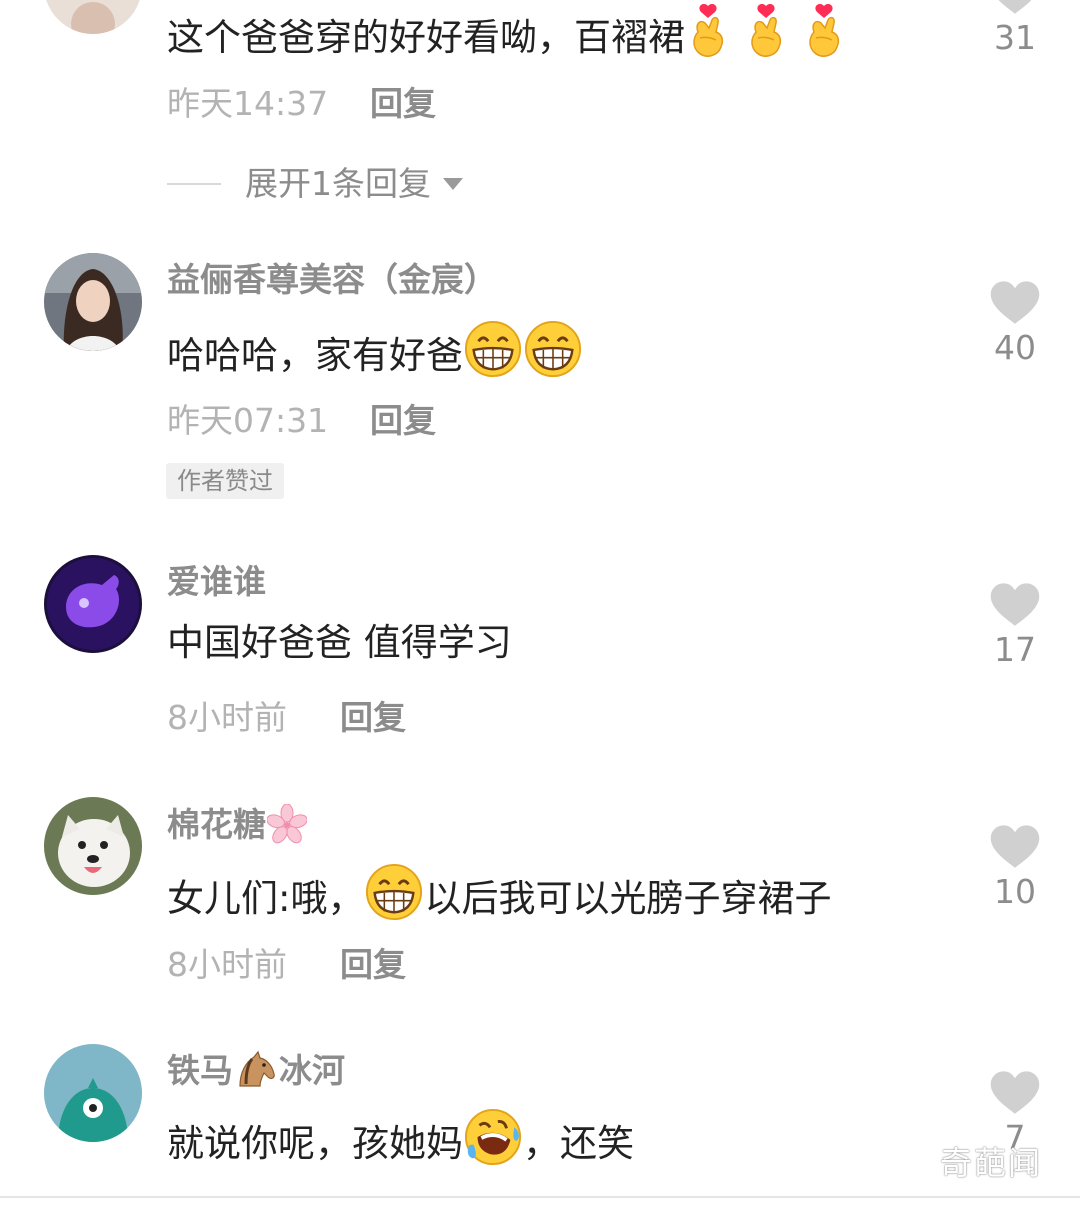 This screenshot has height=1205, width=1080. I want to click on like-button: 17, so click(1015, 626).